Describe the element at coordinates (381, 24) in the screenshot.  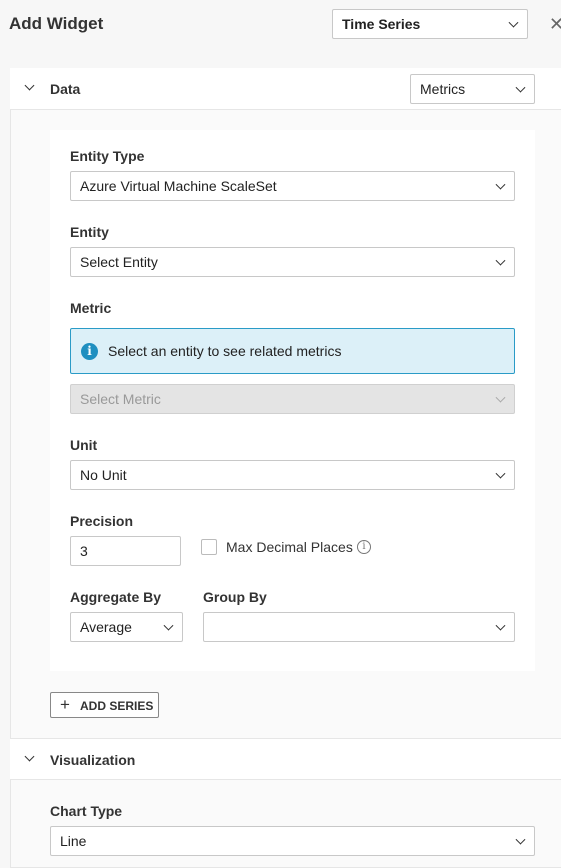
I see `widget-type-value: Time Series` at that location.